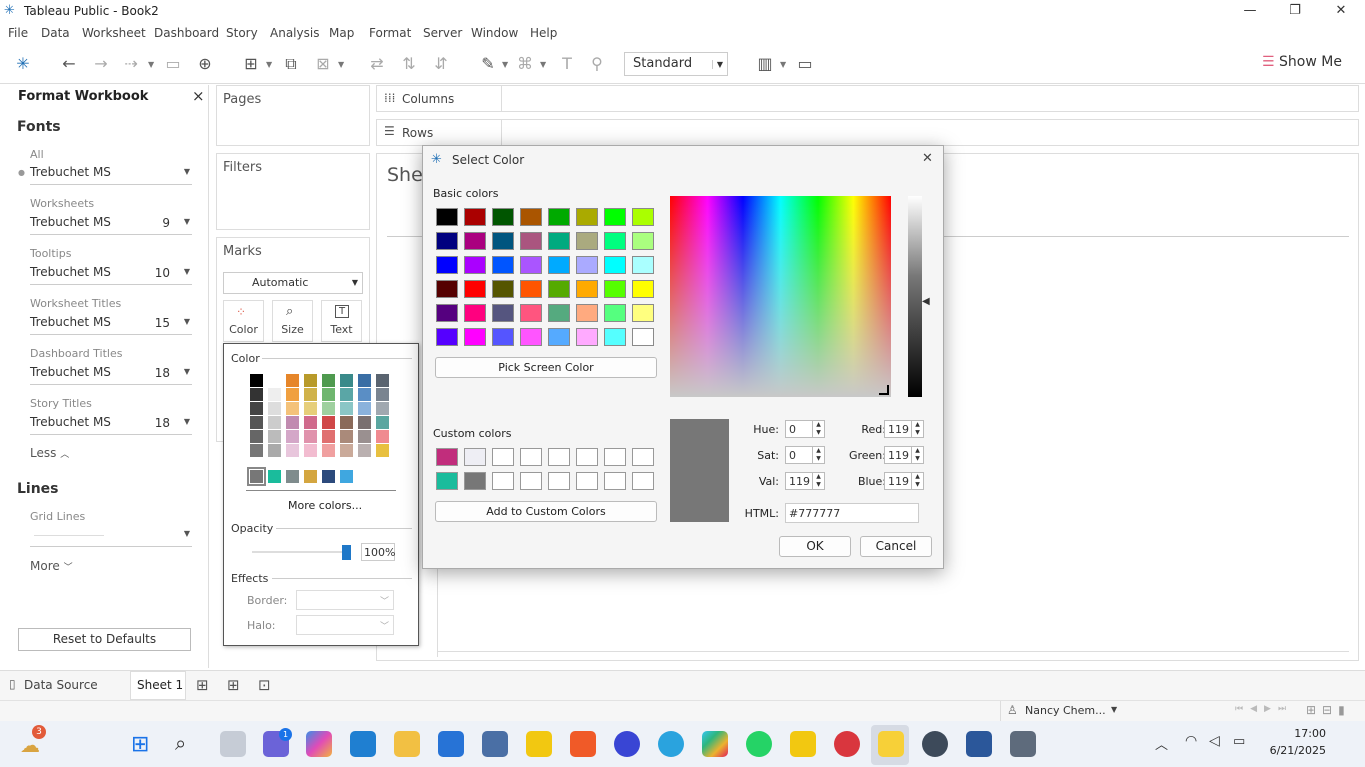 The image size is (1365, 767). What do you see at coordinates (140, 744) in the screenshot?
I see `windows-start-icon: ⊞` at bounding box center [140, 744].